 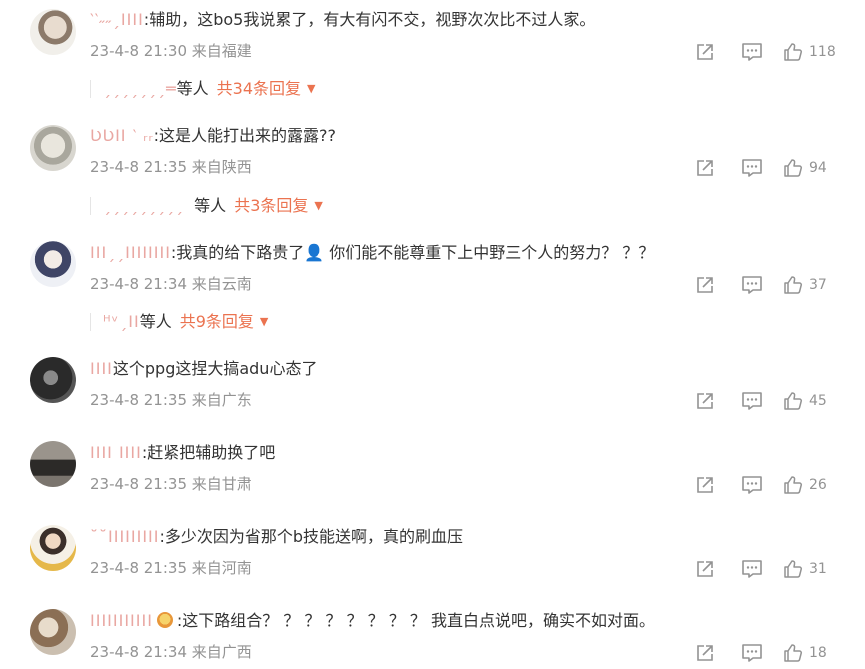 I want to click on like-button: 26, so click(x=805, y=485).